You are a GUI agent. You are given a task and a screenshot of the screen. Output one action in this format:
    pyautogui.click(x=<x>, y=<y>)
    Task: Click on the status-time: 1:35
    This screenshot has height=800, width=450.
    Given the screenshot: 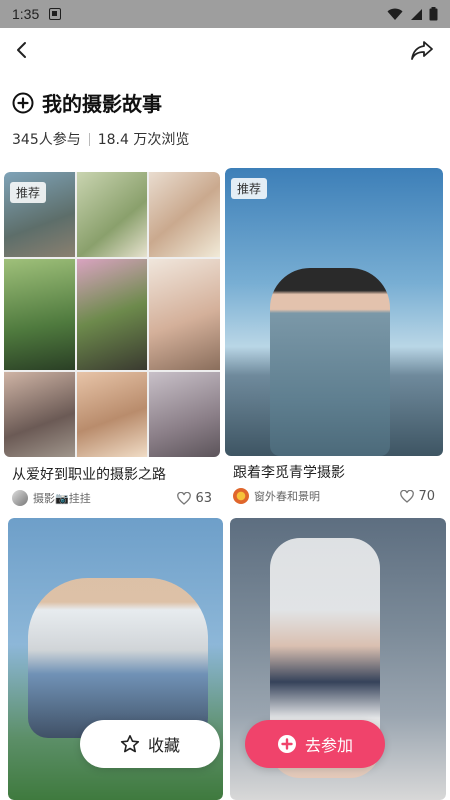 What is the action you would take?
    pyautogui.click(x=26, y=14)
    